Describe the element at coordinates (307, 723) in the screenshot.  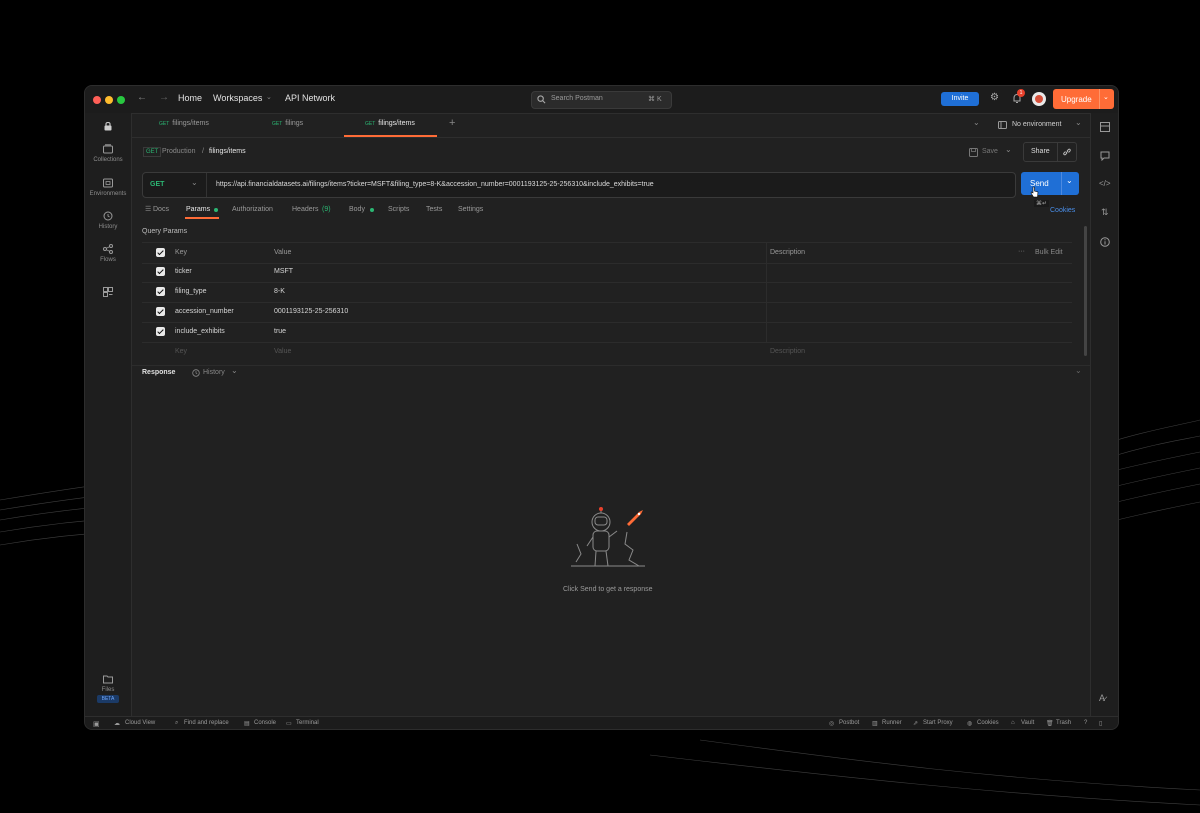
I see `terminal-button: Terminal` at that location.